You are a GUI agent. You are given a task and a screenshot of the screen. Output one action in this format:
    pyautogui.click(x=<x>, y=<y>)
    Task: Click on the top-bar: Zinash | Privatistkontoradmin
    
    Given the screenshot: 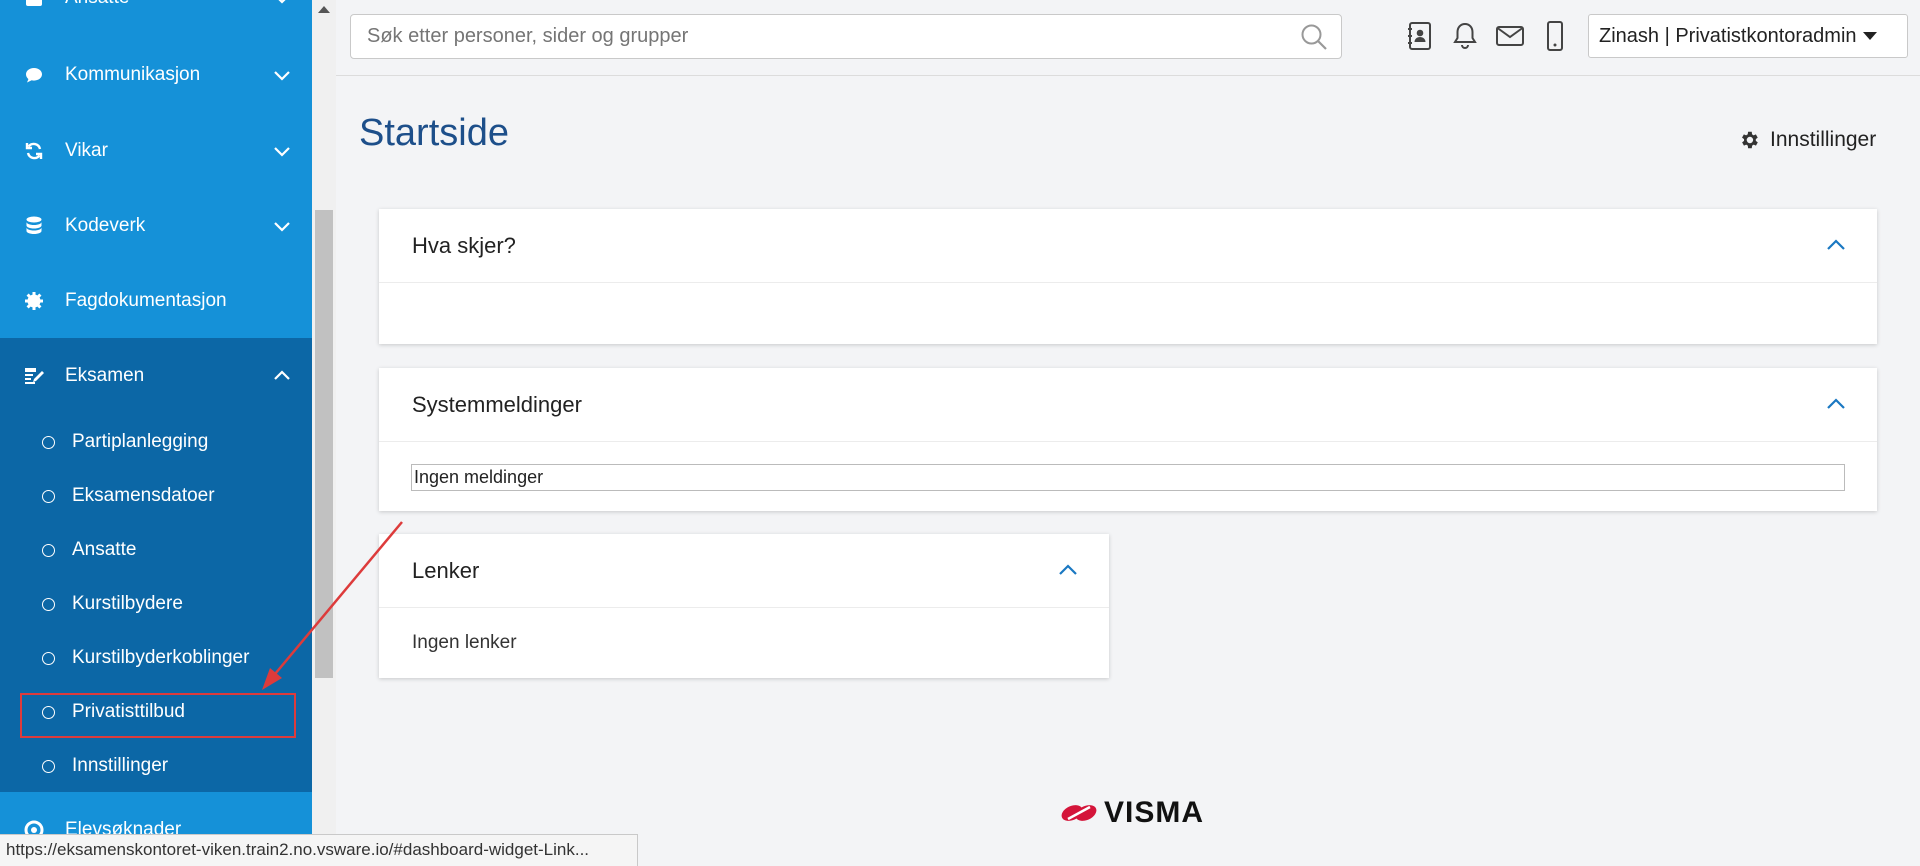 What is the action you would take?
    pyautogui.click(x=1128, y=38)
    